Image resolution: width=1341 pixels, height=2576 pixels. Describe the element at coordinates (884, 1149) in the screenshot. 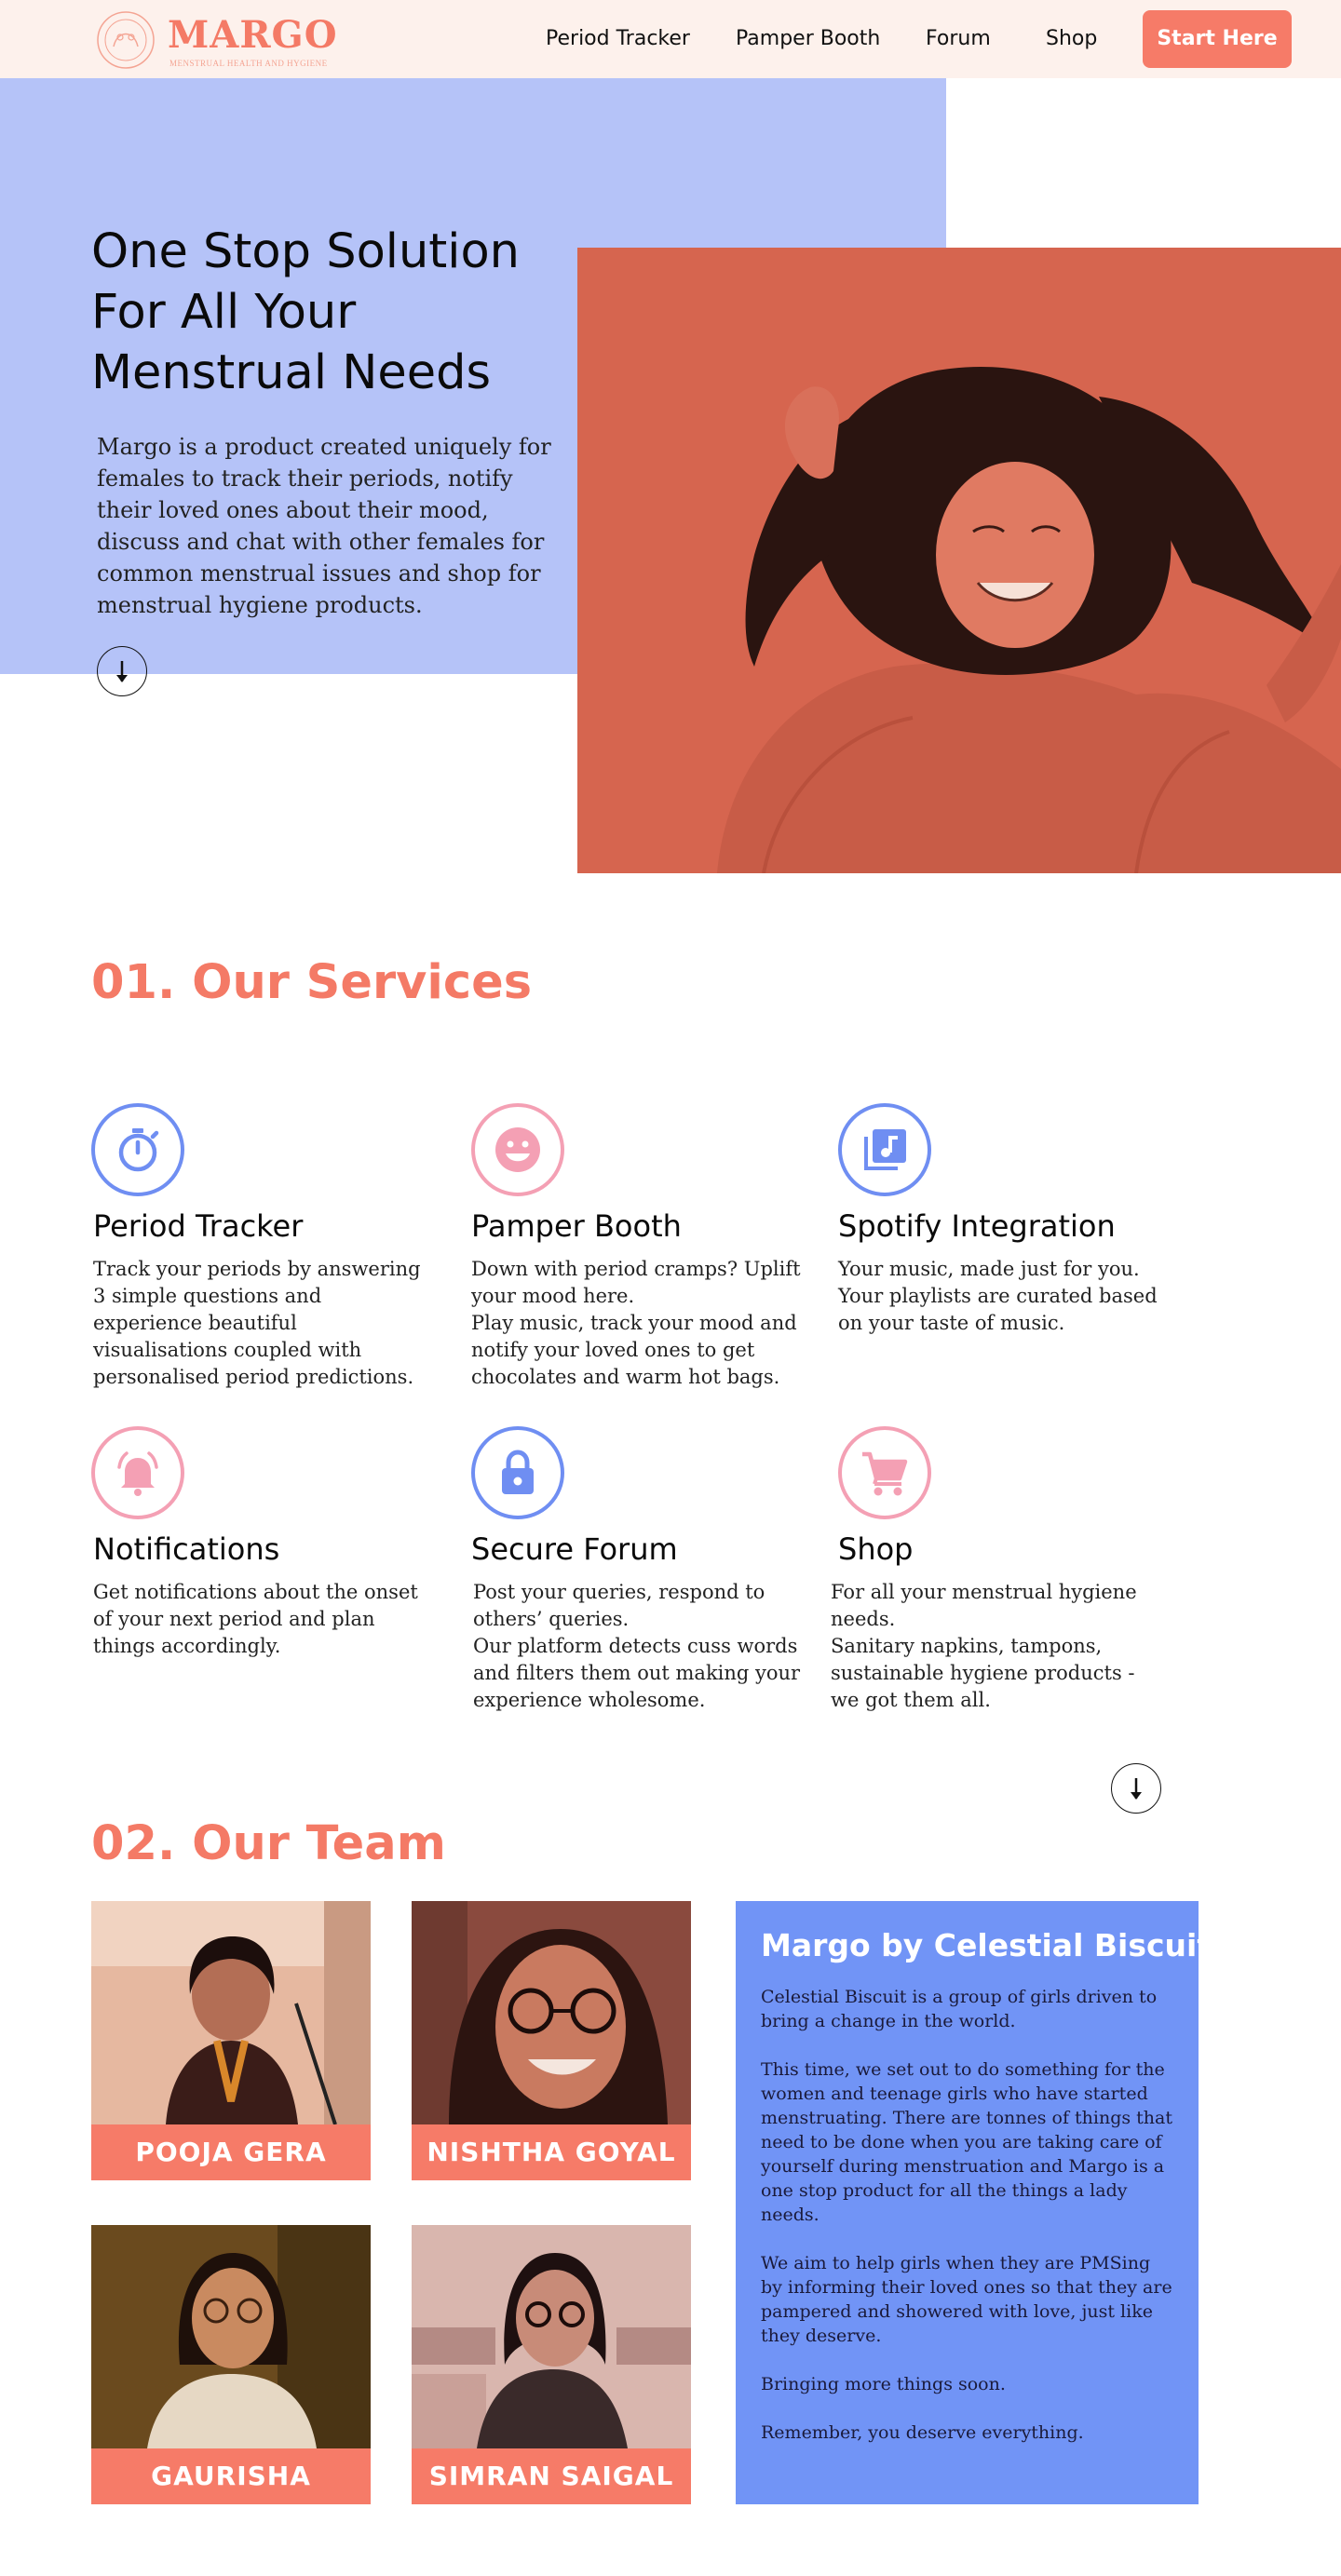

I see `music-library-icon` at that location.